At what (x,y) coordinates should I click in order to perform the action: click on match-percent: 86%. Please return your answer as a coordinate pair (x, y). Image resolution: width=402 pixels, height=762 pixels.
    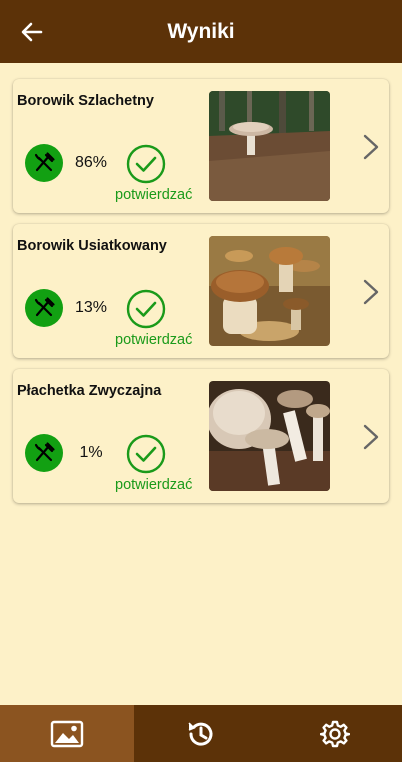
    Looking at the image, I should click on (91, 162).